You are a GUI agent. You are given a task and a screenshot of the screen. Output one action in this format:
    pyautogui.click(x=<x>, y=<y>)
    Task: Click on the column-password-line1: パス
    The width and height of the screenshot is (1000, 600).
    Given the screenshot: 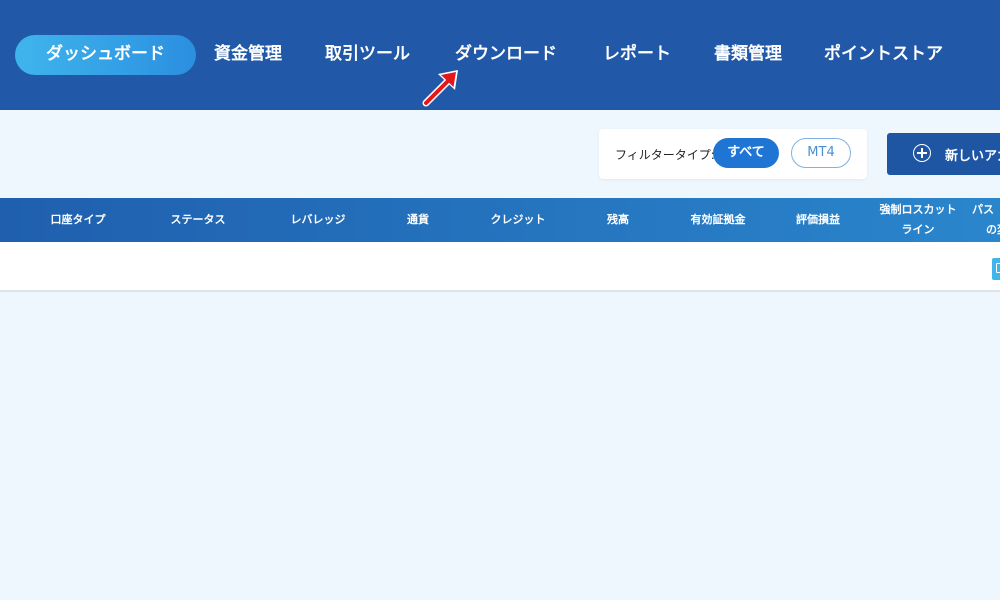 What is the action you would take?
    pyautogui.click(x=983, y=209)
    